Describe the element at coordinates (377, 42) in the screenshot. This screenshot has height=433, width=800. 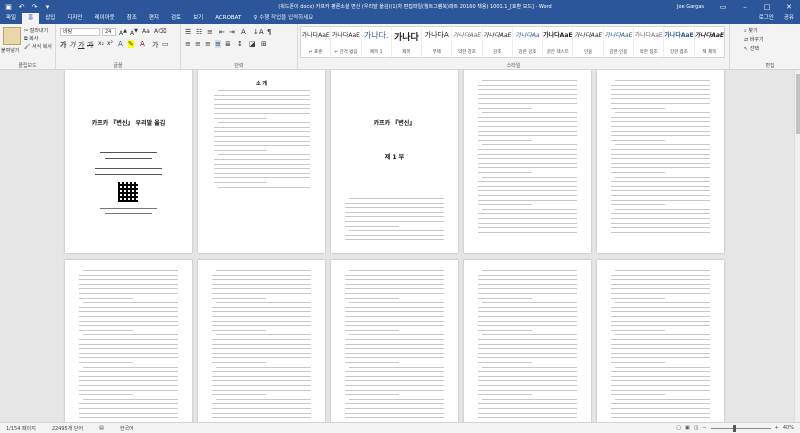
I see `style-heading1: 가나다. 제목 1` at that location.